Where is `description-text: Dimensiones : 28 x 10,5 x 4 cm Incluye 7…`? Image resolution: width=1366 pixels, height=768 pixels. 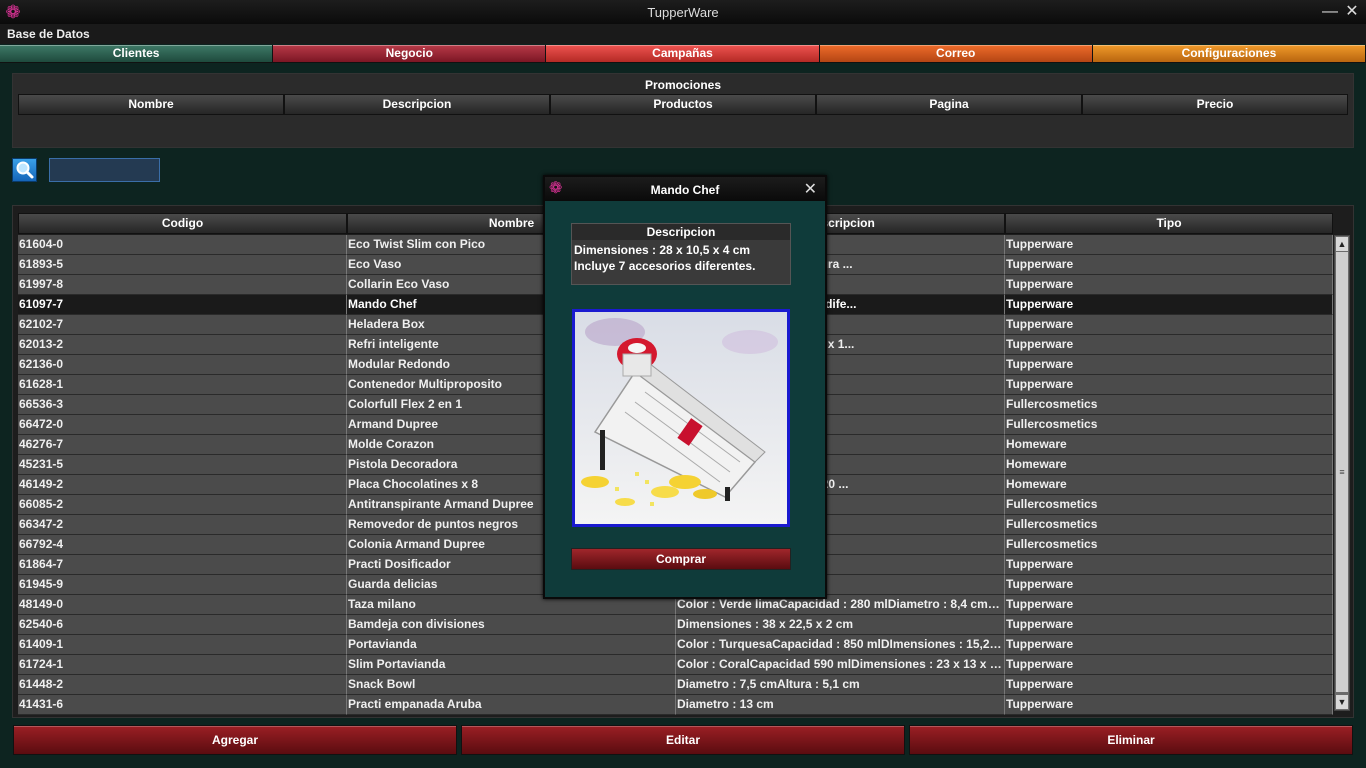 description-text: Dimensiones : 28 x 10,5 x 4 cm Incluye 7… is located at coordinates (681, 258).